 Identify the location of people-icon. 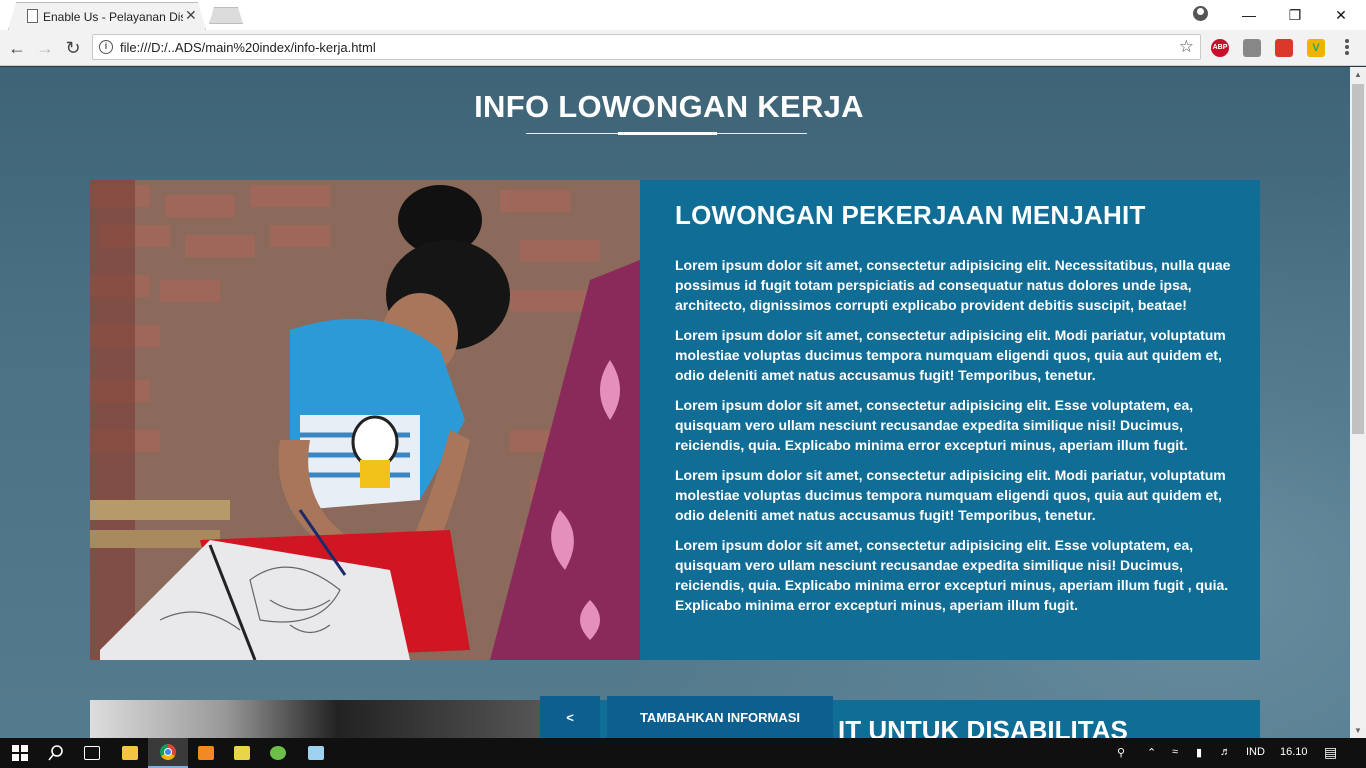
(1284, 48).